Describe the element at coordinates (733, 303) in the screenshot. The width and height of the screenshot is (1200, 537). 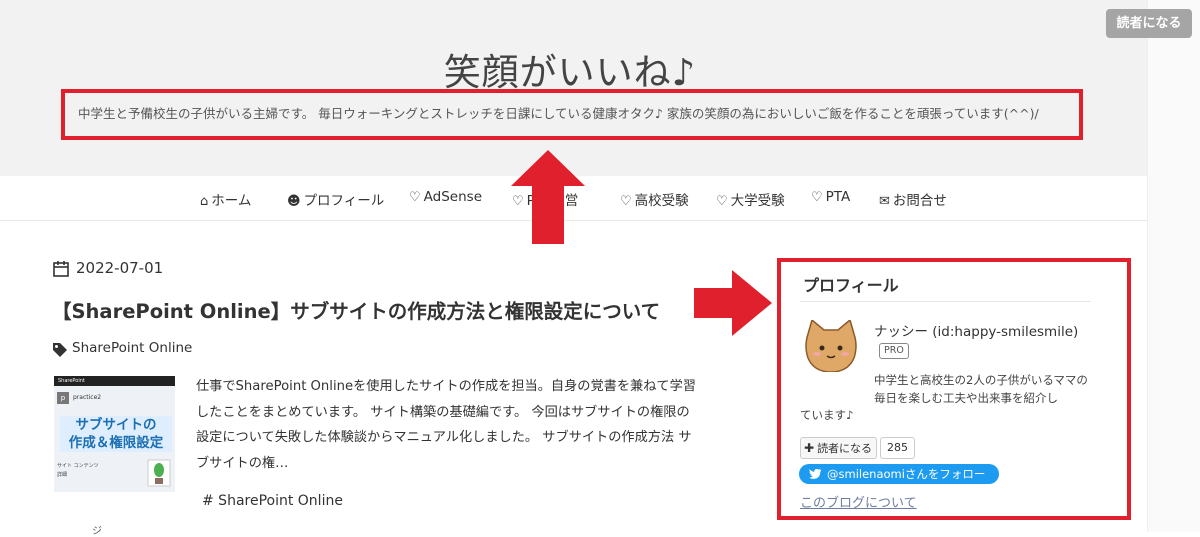
I see `right-arrow-annotation` at that location.